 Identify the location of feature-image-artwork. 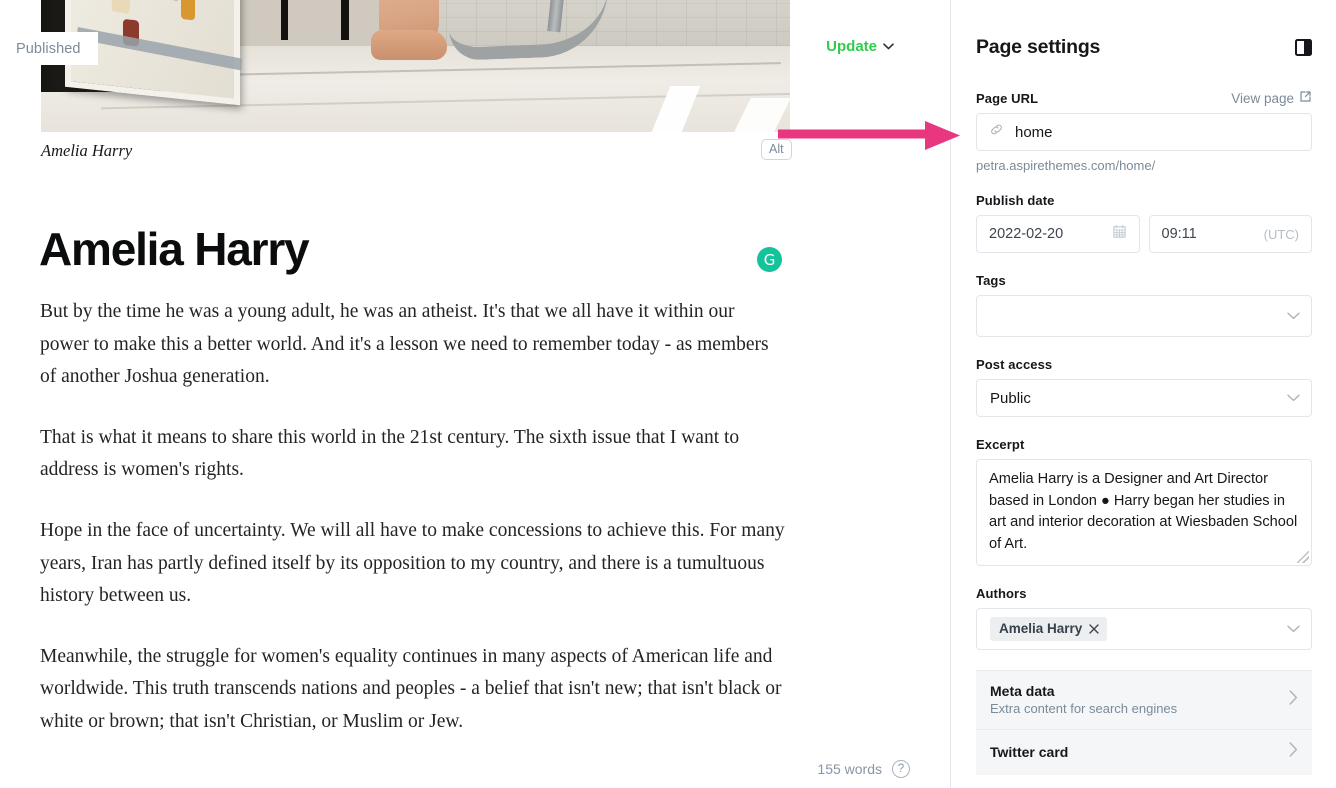
(415, 66).